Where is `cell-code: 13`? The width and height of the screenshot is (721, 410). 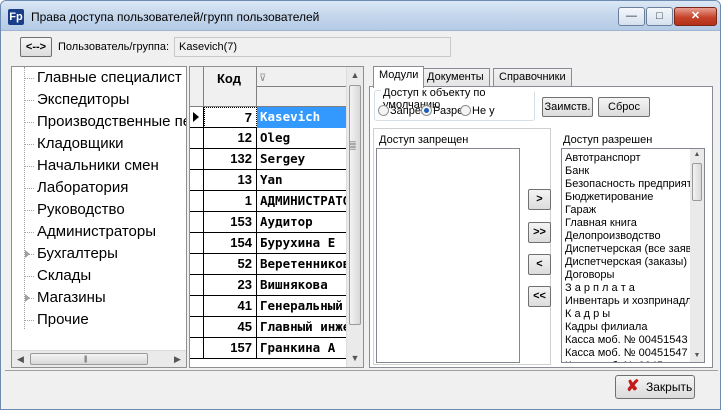 cell-code: 13 is located at coordinates (230, 180).